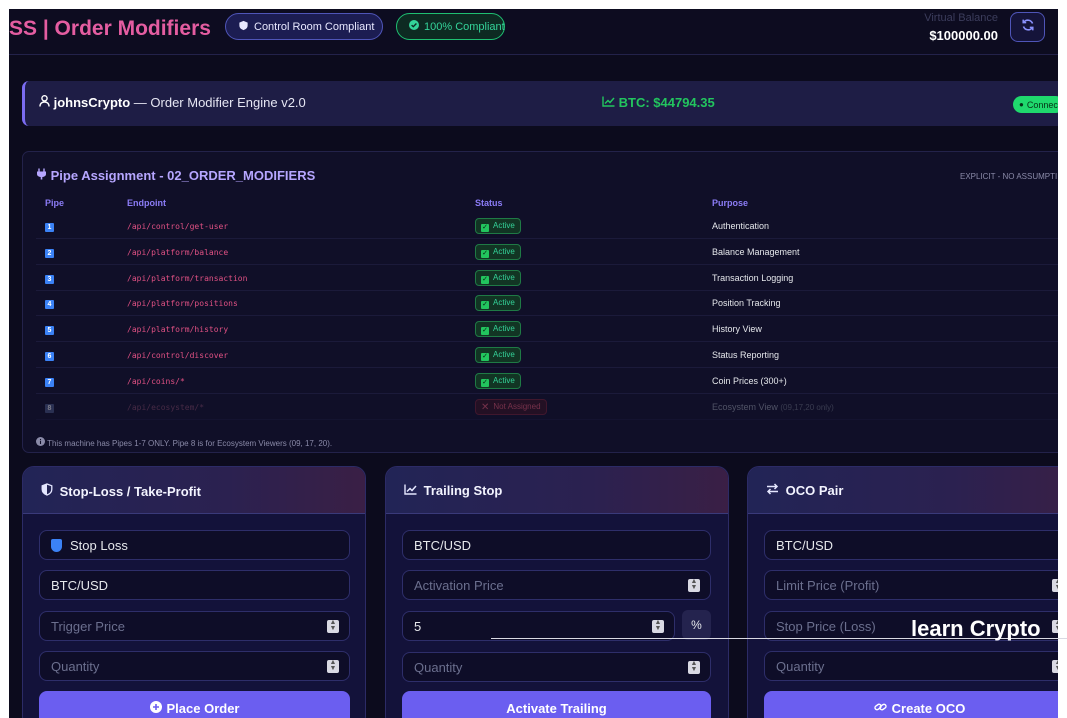 This screenshot has height=718, width=1067. I want to click on column-header-purpose: Purpose, so click(730, 203).